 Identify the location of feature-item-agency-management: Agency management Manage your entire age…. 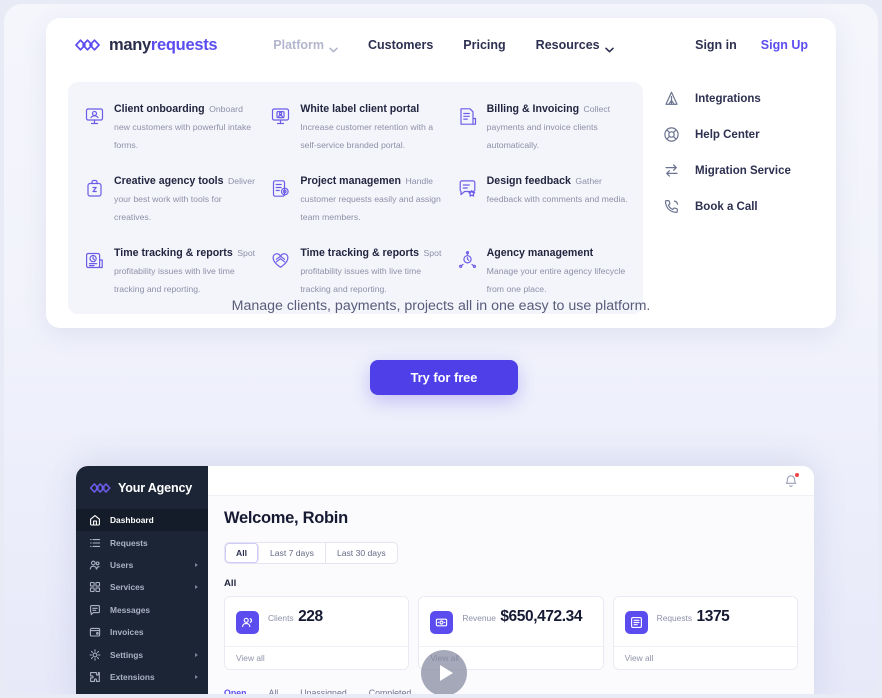
(543, 270).